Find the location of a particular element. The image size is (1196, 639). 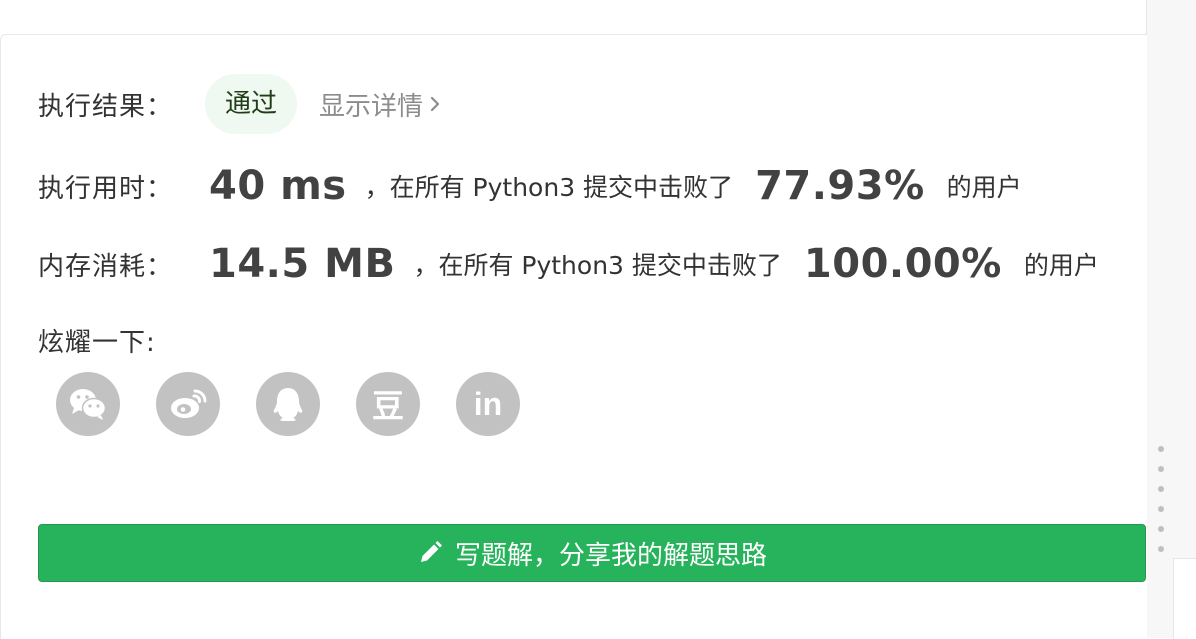

memory-percent: 100.00% is located at coordinates (902, 264).